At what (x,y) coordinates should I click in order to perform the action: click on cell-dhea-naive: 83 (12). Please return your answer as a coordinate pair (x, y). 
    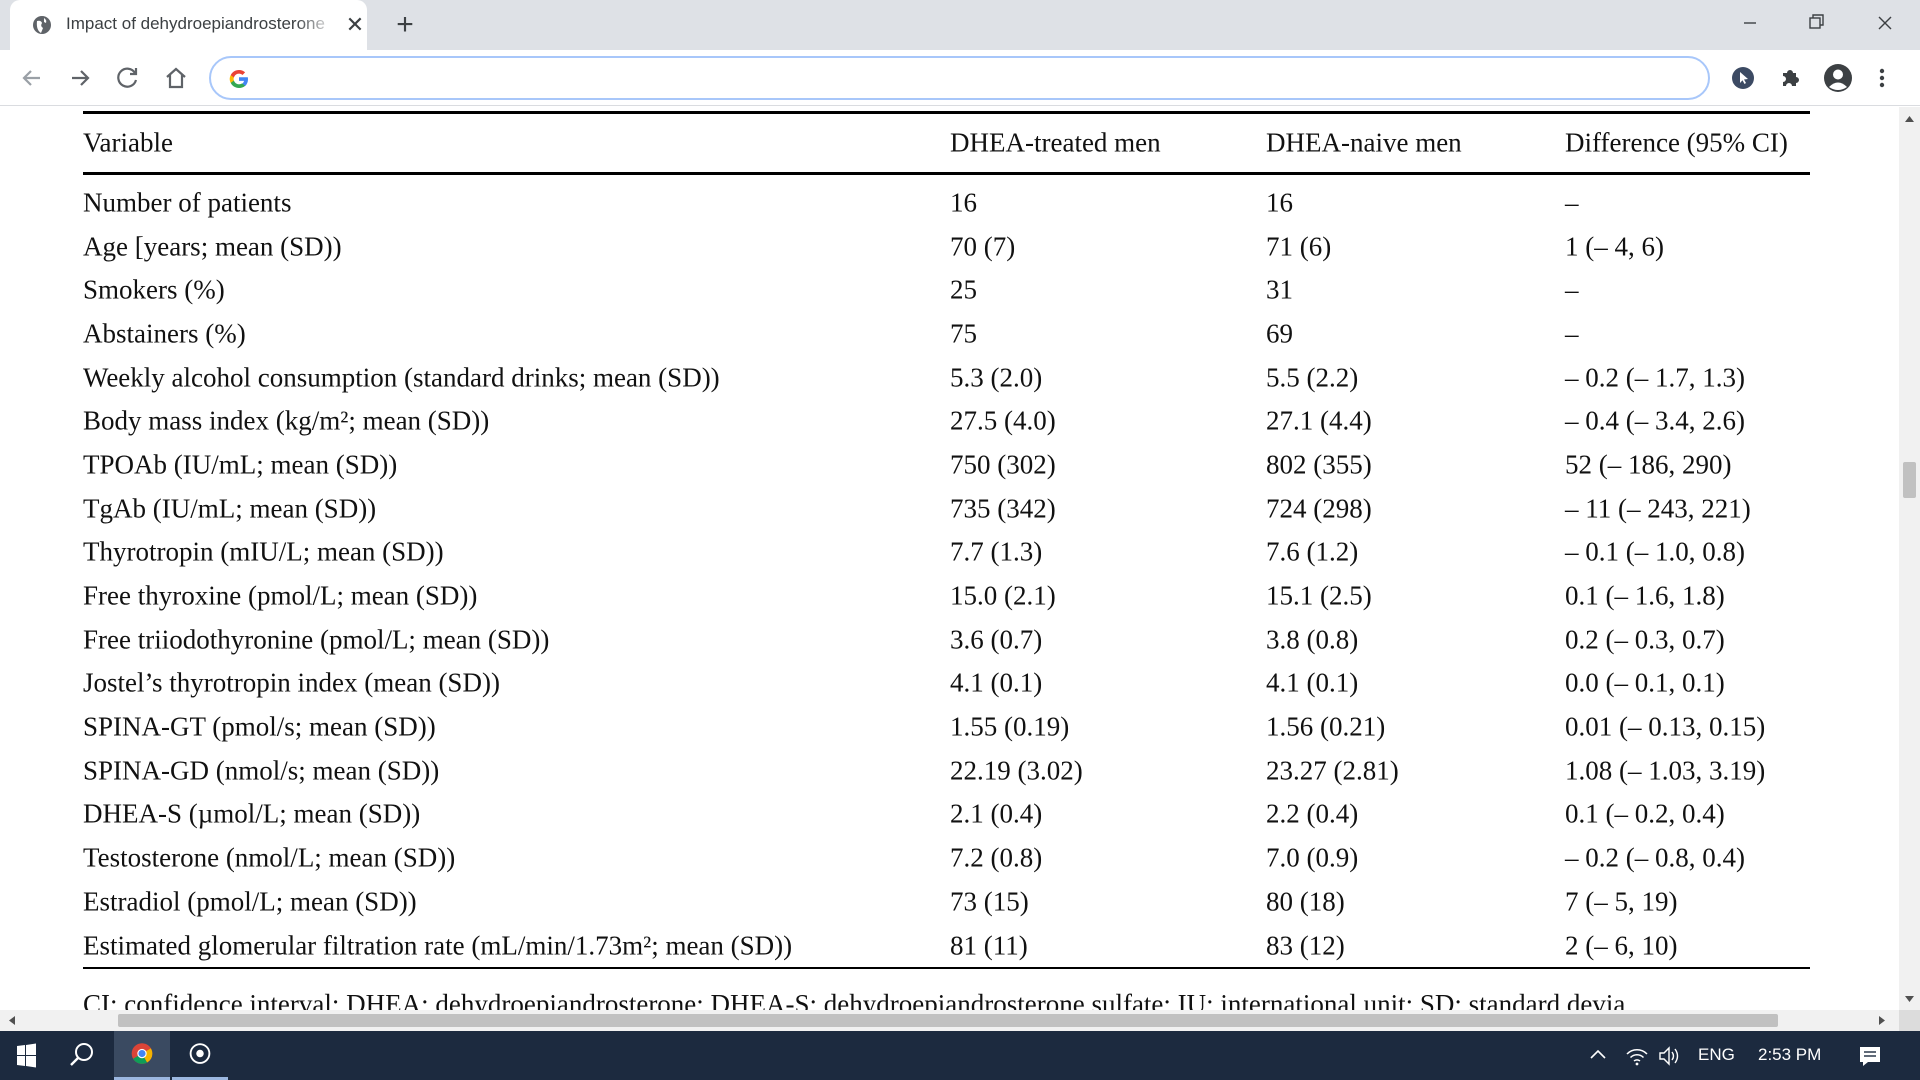
    Looking at the image, I should click on (1305, 945).